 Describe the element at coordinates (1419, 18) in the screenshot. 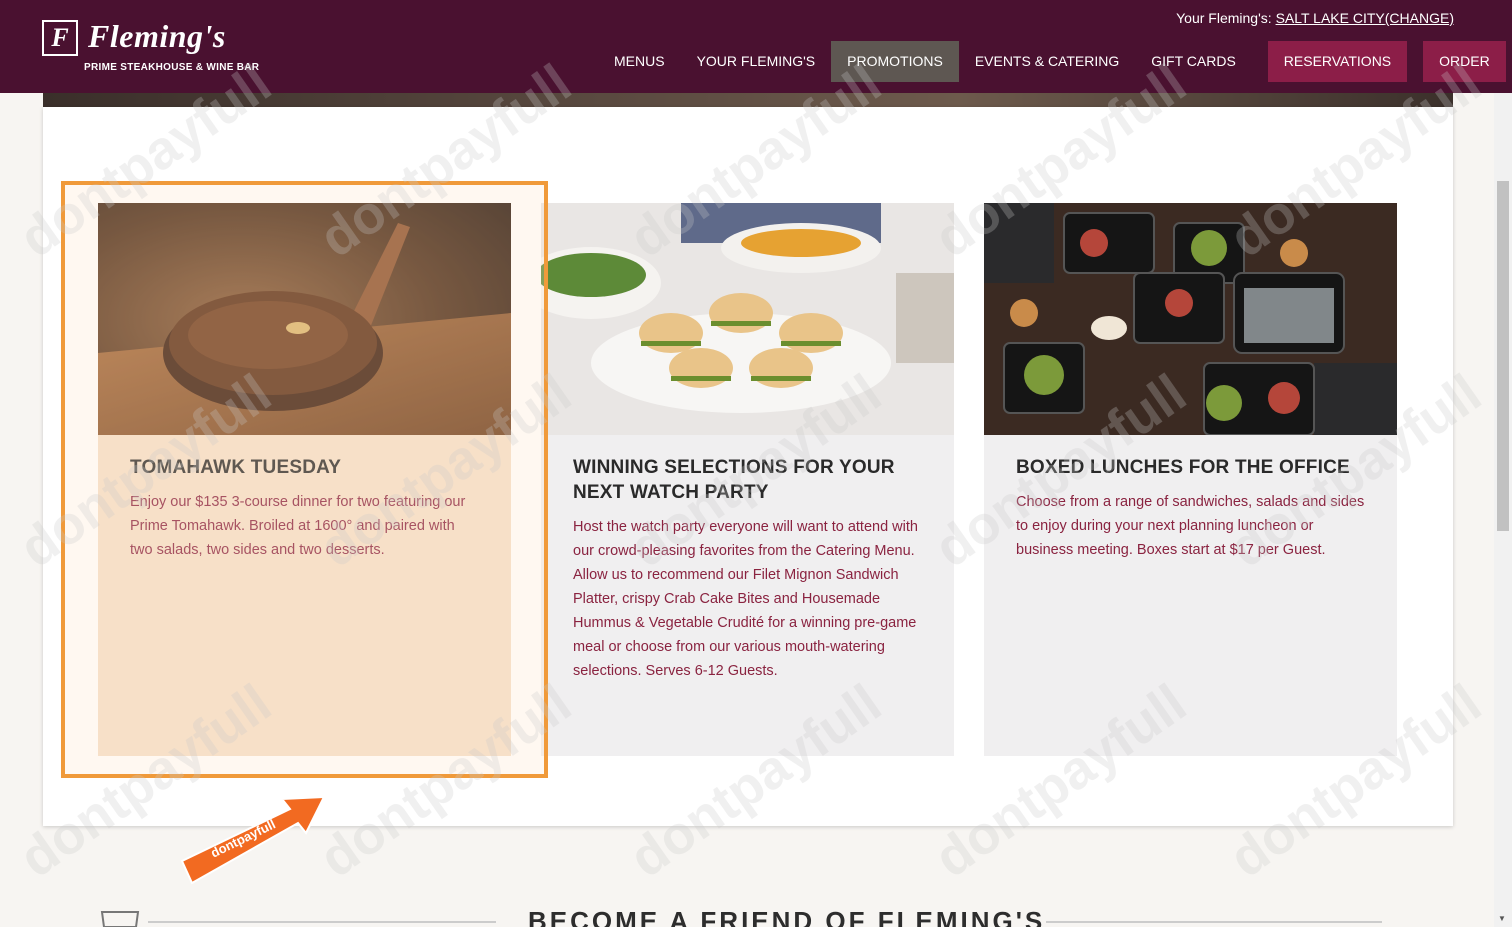

I see `location-change-link: (CHANGE)` at that location.